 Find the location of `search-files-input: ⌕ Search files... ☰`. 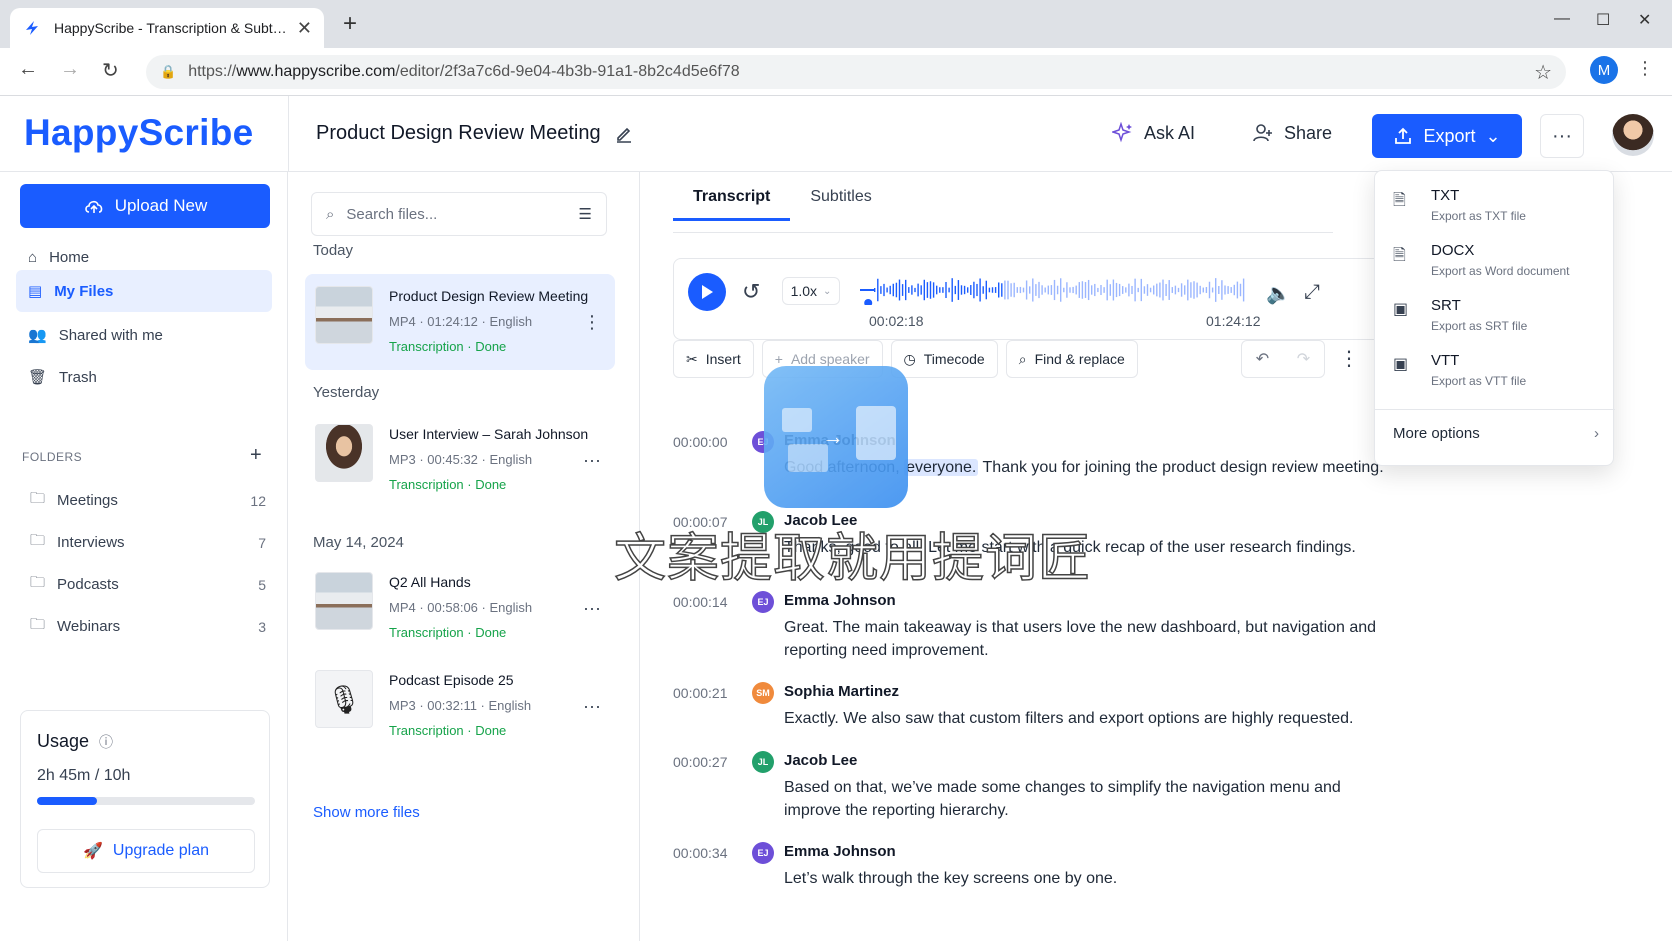

search-files-input: ⌕ Search files... ☰ is located at coordinates (459, 214).